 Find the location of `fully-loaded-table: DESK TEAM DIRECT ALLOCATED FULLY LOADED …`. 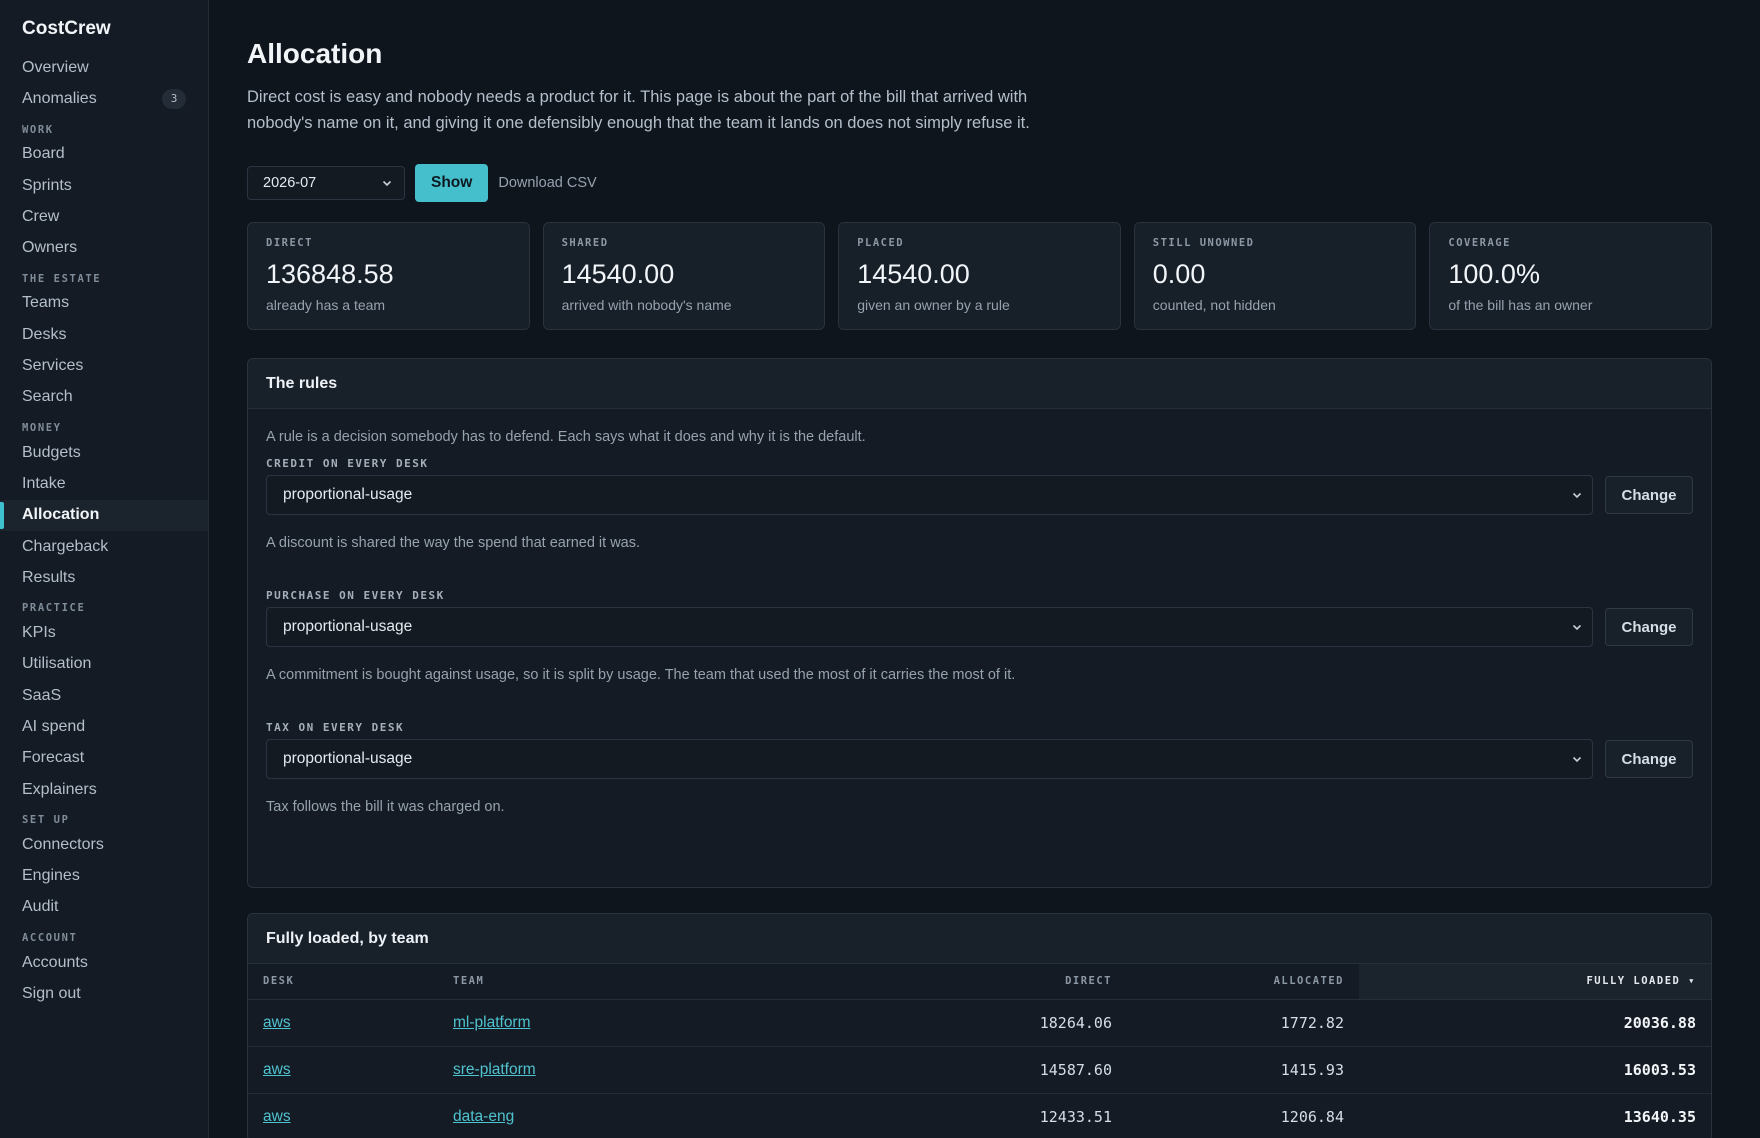

fully-loaded-table: DESK TEAM DIRECT ALLOCATED FULLY LOADED … is located at coordinates (979, 1051).